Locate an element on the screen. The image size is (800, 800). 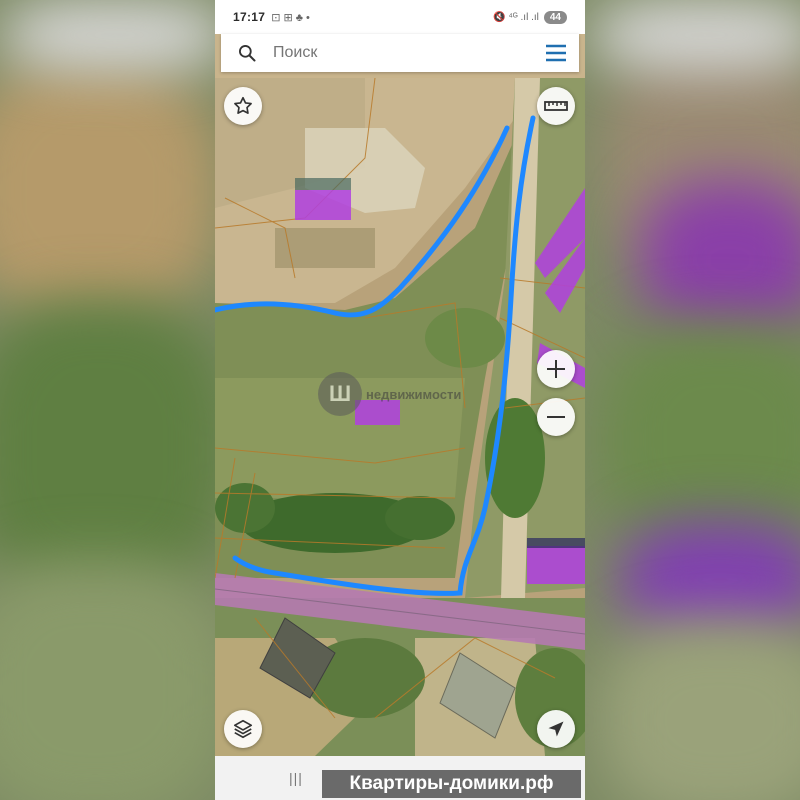
status-right: 🔇 ⁴ᴳ .ıl .ıl 44 is located at coordinates (530, 17).